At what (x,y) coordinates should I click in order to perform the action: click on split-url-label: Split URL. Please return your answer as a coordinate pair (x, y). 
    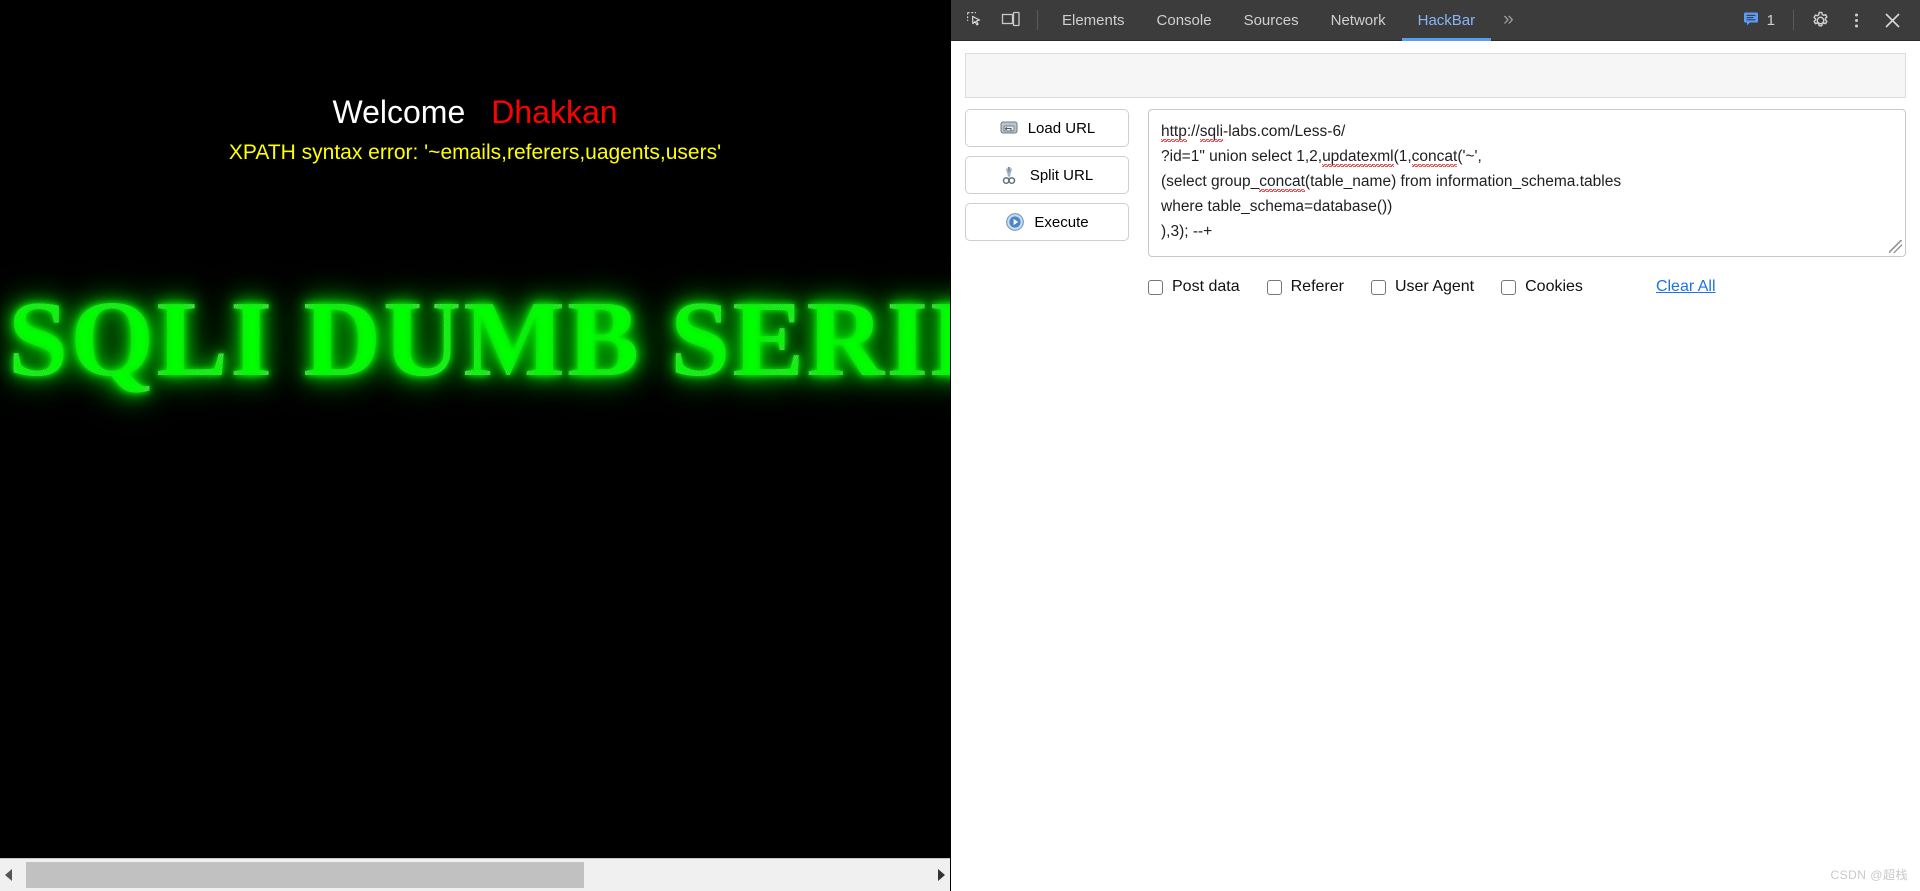
    Looking at the image, I should click on (1061, 175).